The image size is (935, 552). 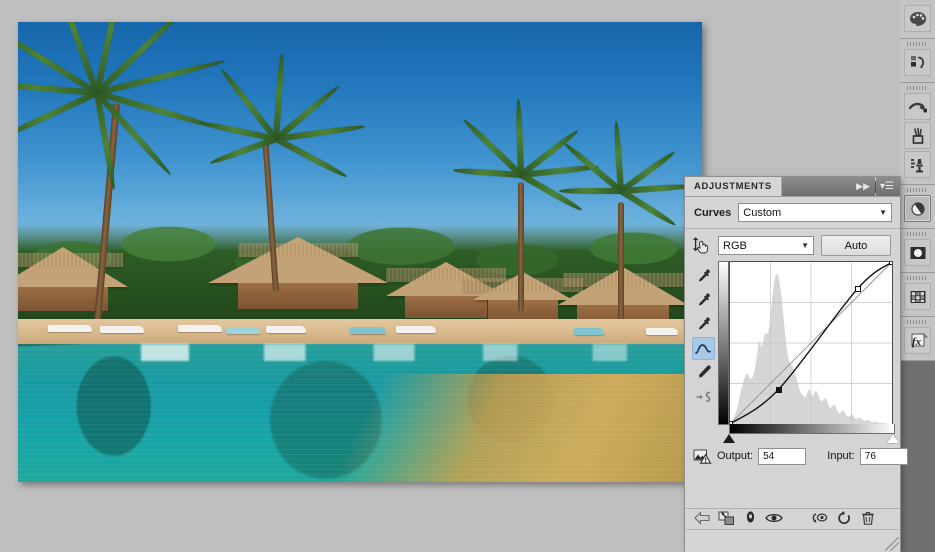 I want to click on dock-group-history, so click(x=917, y=61).